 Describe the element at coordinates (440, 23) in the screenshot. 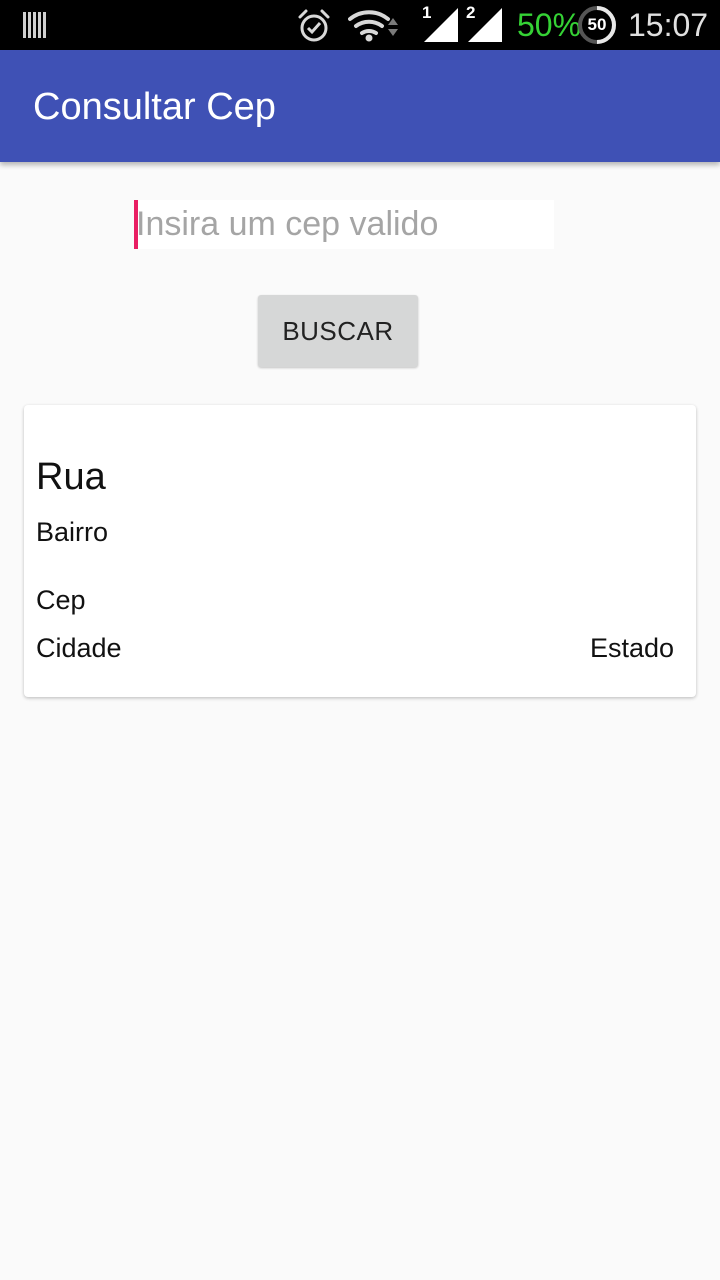

I see `signal-sim1-icon: 1` at that location.